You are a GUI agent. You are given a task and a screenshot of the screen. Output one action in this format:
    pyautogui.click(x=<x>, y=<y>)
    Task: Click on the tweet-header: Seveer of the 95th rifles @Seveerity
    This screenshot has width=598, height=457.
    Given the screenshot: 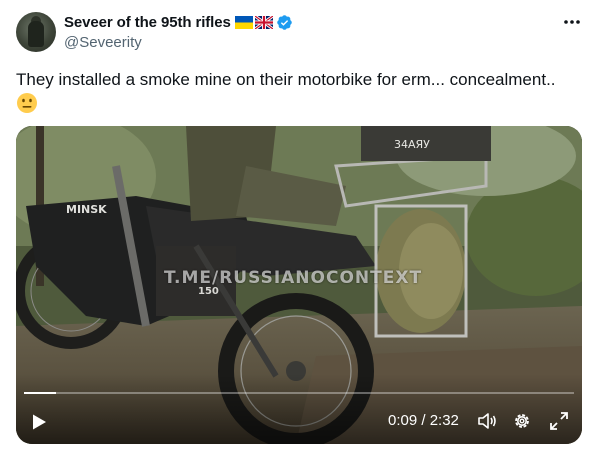 What is the action you would take?
    pyautogui.click(x=178, y=31)
    